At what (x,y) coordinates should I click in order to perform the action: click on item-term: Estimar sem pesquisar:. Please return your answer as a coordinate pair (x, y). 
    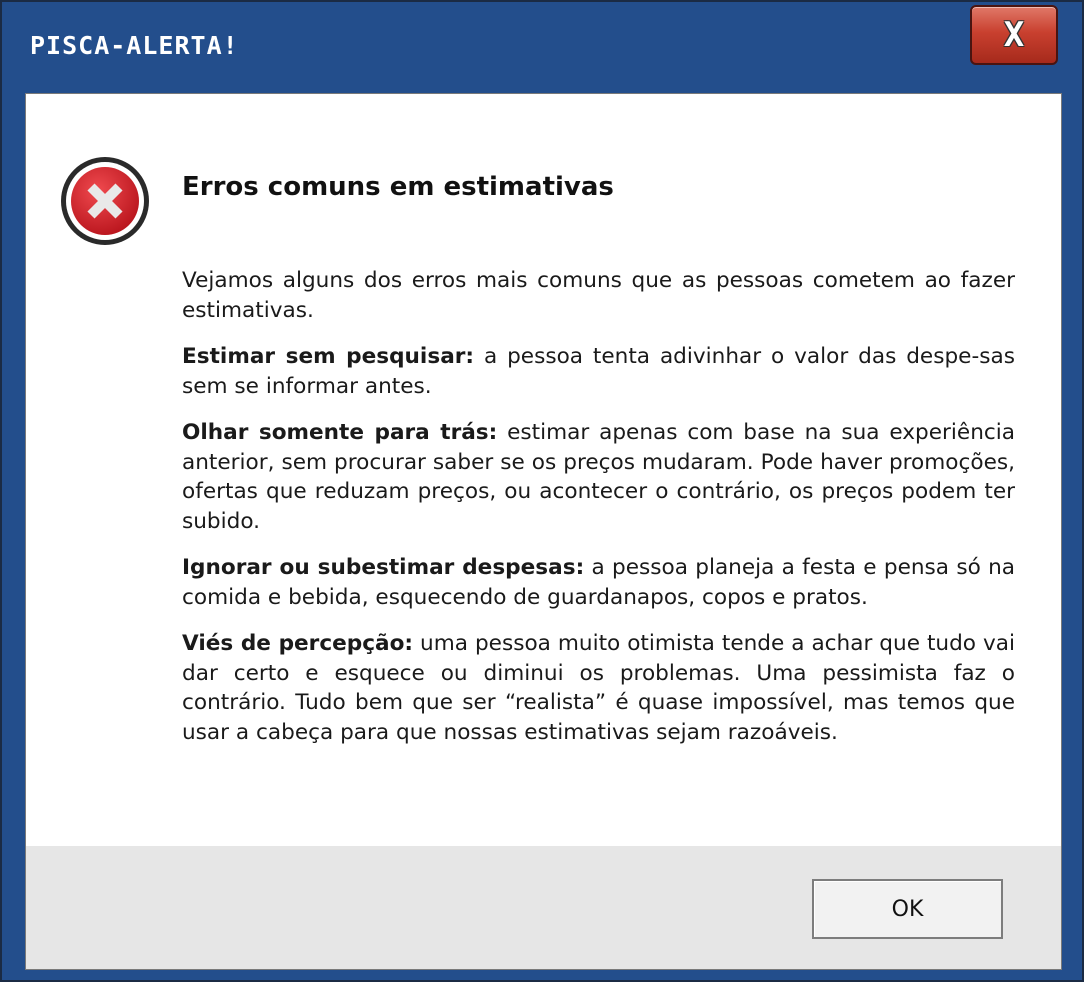
    Looking at the image, I should click on (328, 356).